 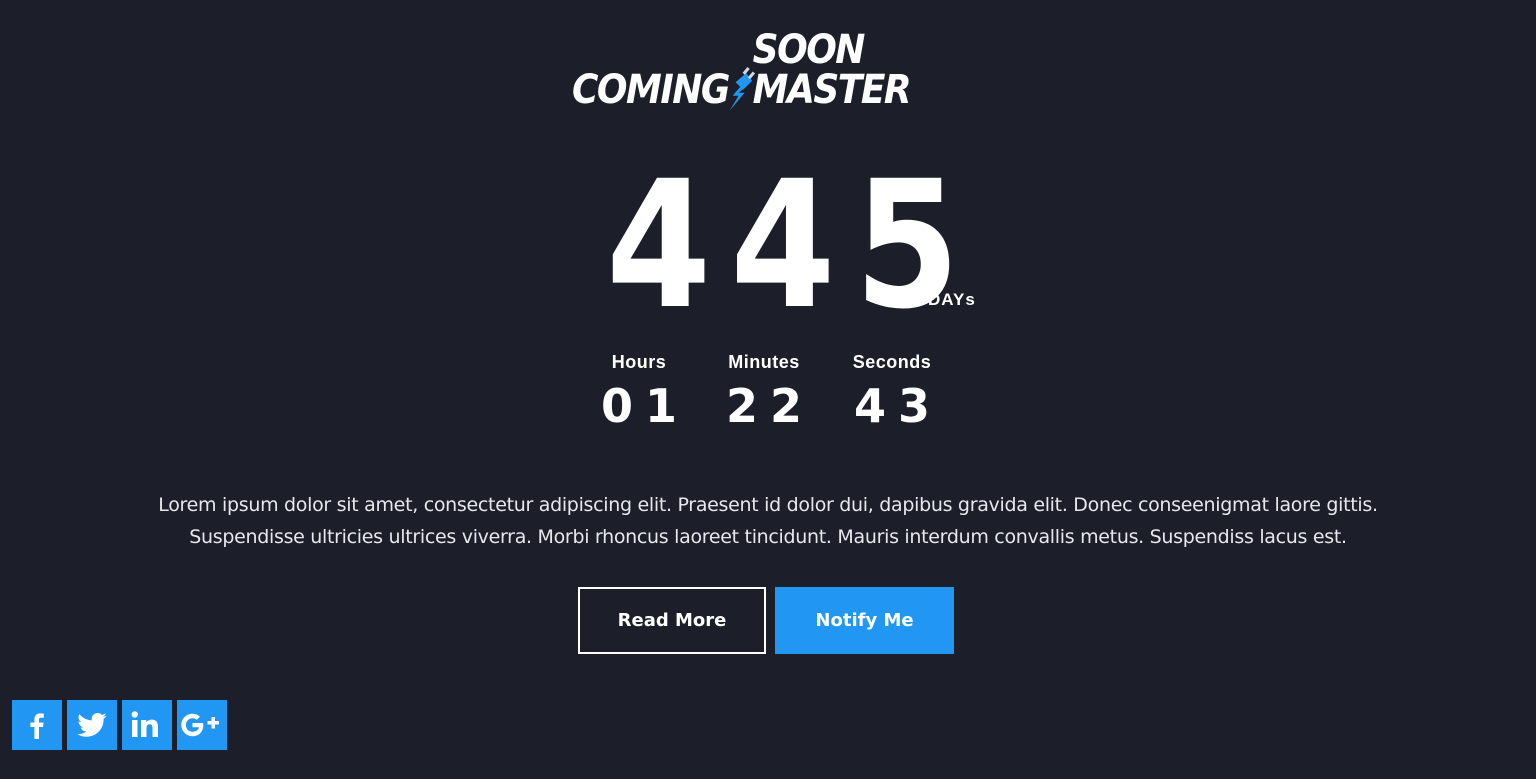 I want to click on minutes-label: Minutes, so click(x=764, y=362).